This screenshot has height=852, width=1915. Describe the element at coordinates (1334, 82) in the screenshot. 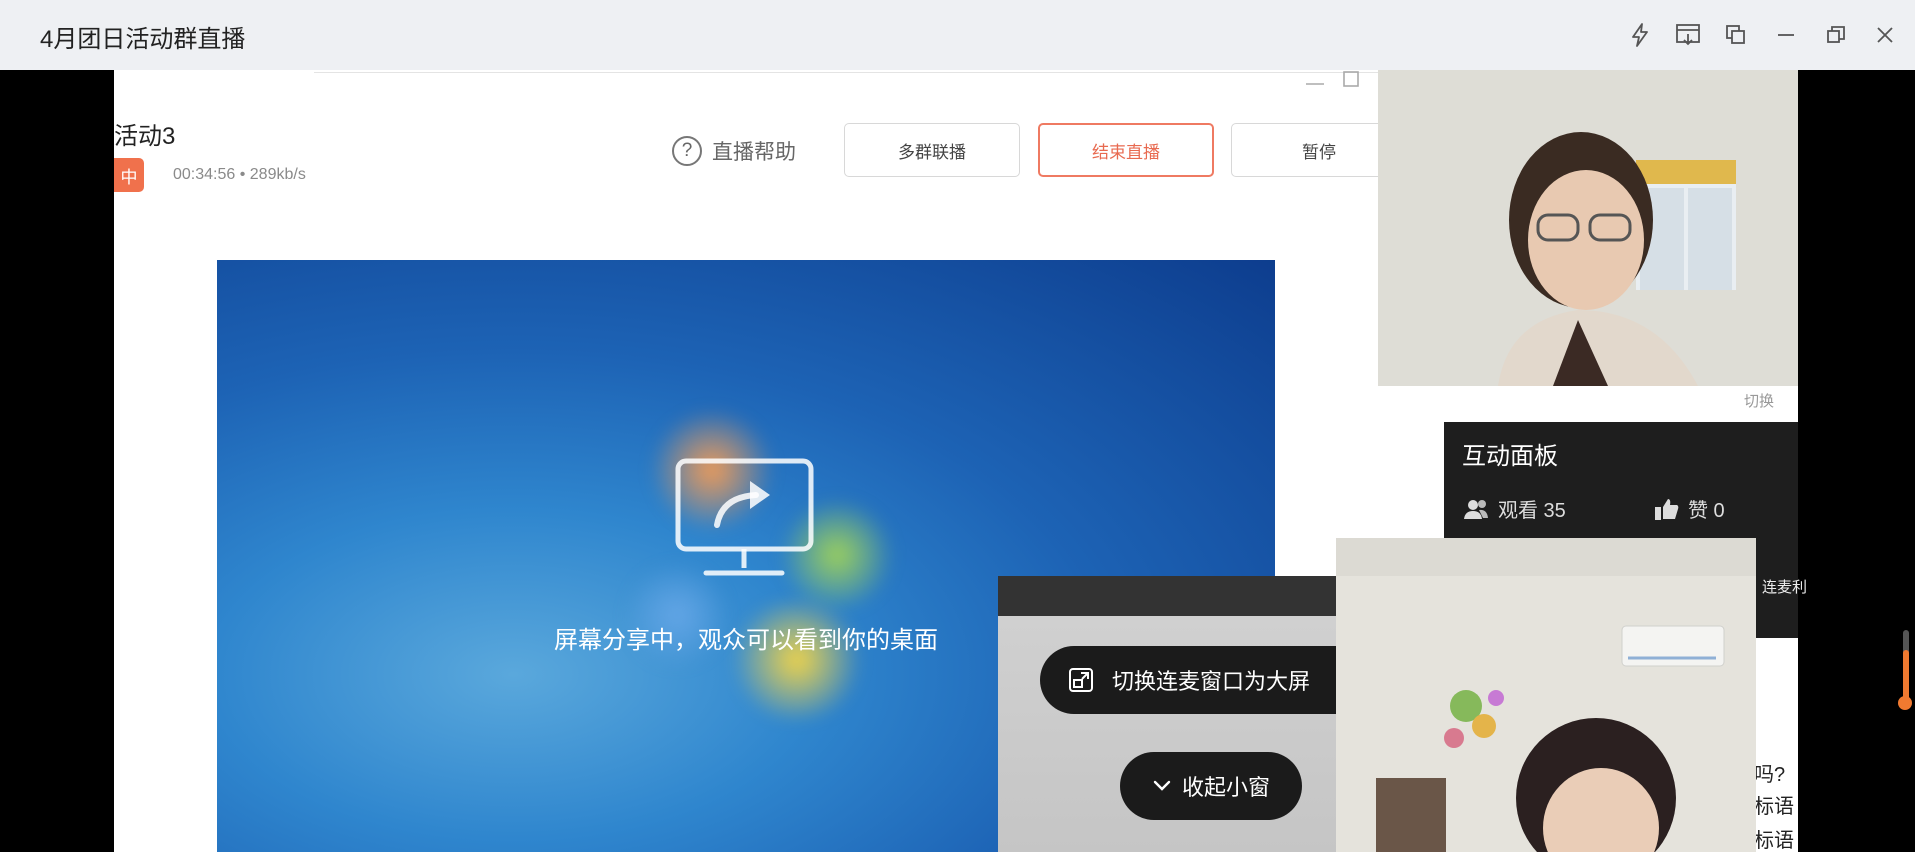

I see `captured-window-controls` at that location.